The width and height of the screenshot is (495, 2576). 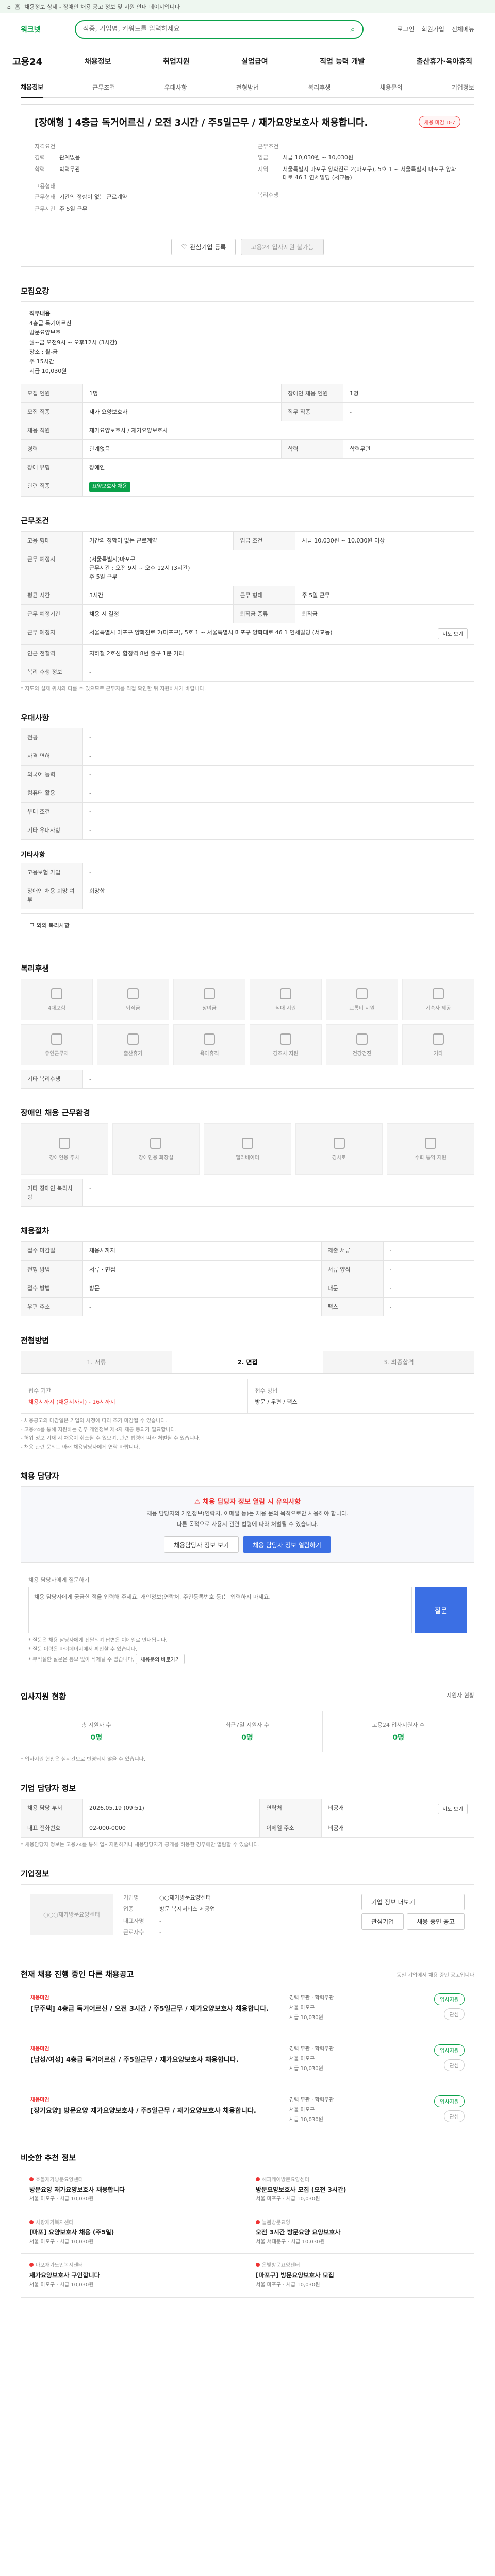 I want to click on kv-value: 기간의 정함이 없는 근로계약, so click(x=93, y=197).